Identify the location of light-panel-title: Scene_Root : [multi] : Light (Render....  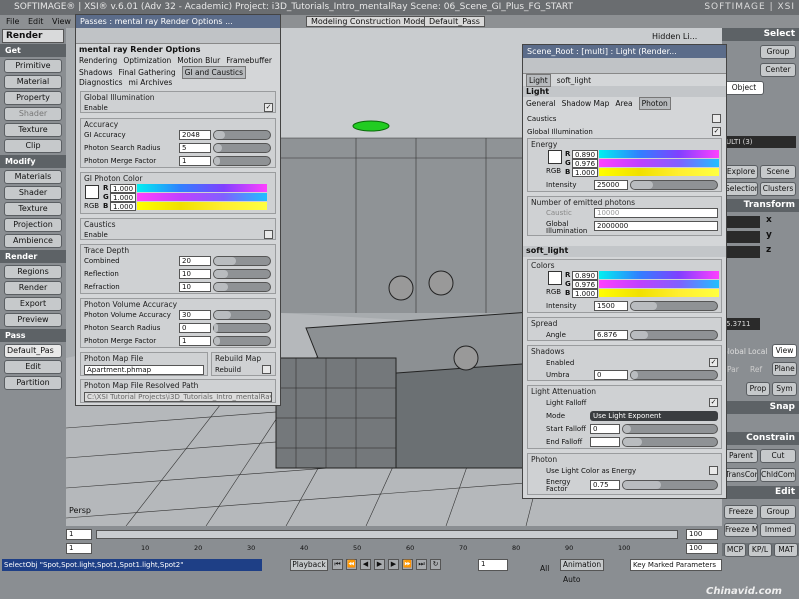
(624, 51).